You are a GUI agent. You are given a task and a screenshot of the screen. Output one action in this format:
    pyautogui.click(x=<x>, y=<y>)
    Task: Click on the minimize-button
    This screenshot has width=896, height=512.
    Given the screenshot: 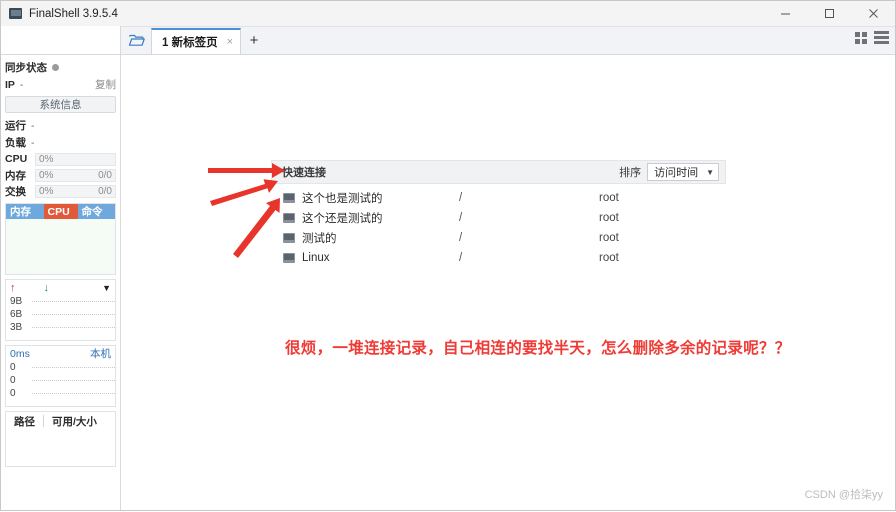 What is the action you would take?
    pyautogui.click(x=785, y=14)
    